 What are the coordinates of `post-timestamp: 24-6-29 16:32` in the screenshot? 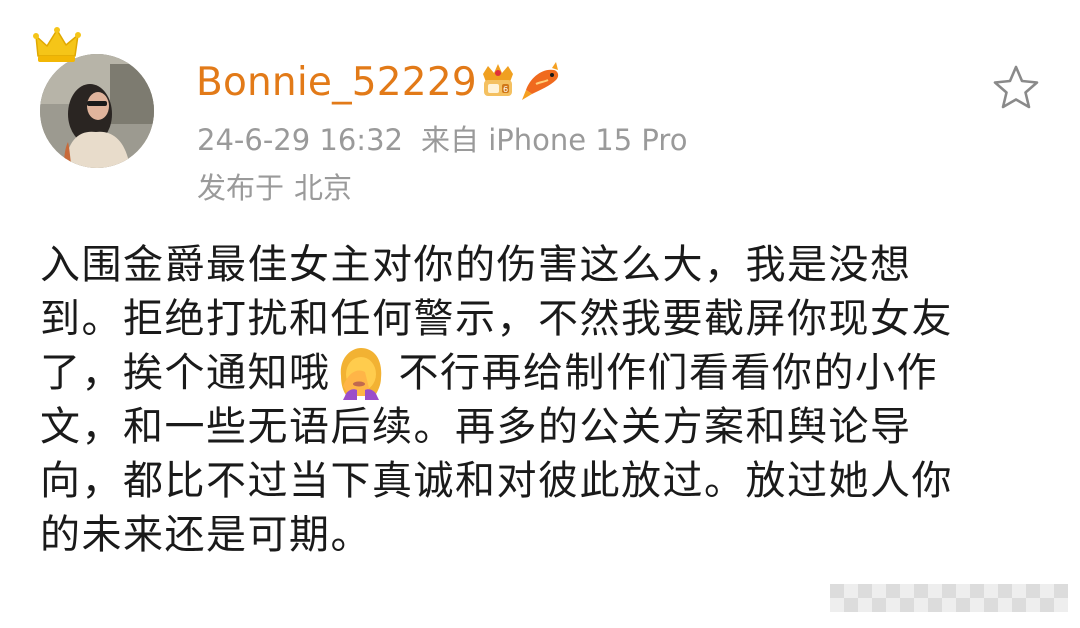 It's located at (300, 140).